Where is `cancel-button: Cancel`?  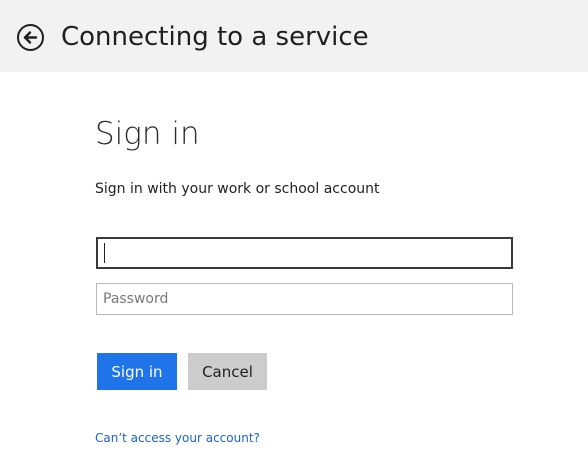
cancel-button: Cancel is located at coordinates (227, 371).